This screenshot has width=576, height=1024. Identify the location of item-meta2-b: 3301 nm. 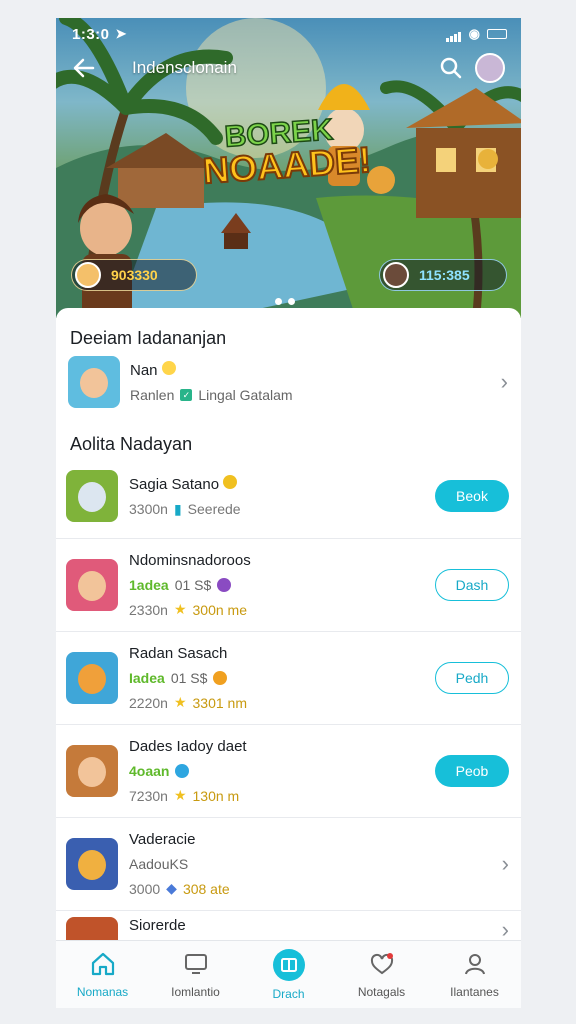
(219, 702).